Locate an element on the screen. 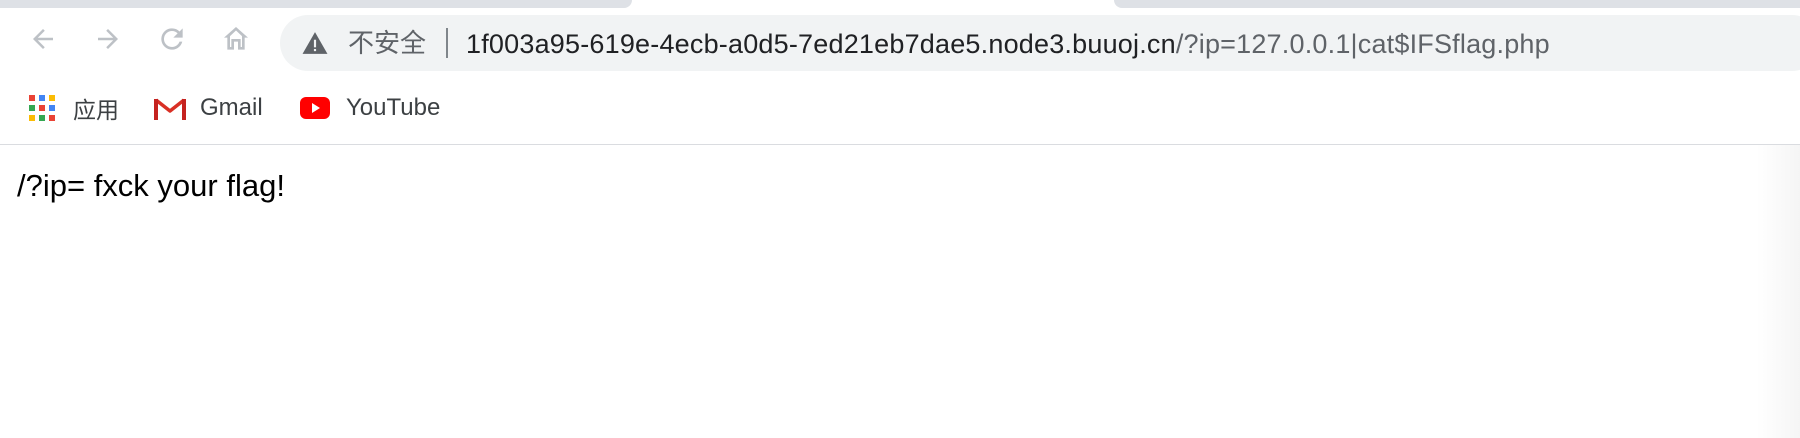 This screenshot has height=438, width=1800. inactive-tab-right is located at coordinates (1457, 4).